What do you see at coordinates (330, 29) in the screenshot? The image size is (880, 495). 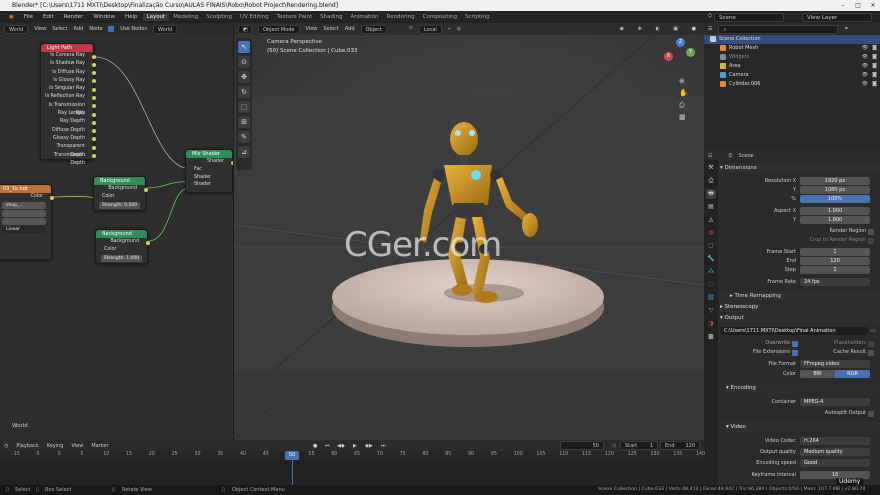 I see `viewport-select-menu: Select` at bounding box center [330, 29].